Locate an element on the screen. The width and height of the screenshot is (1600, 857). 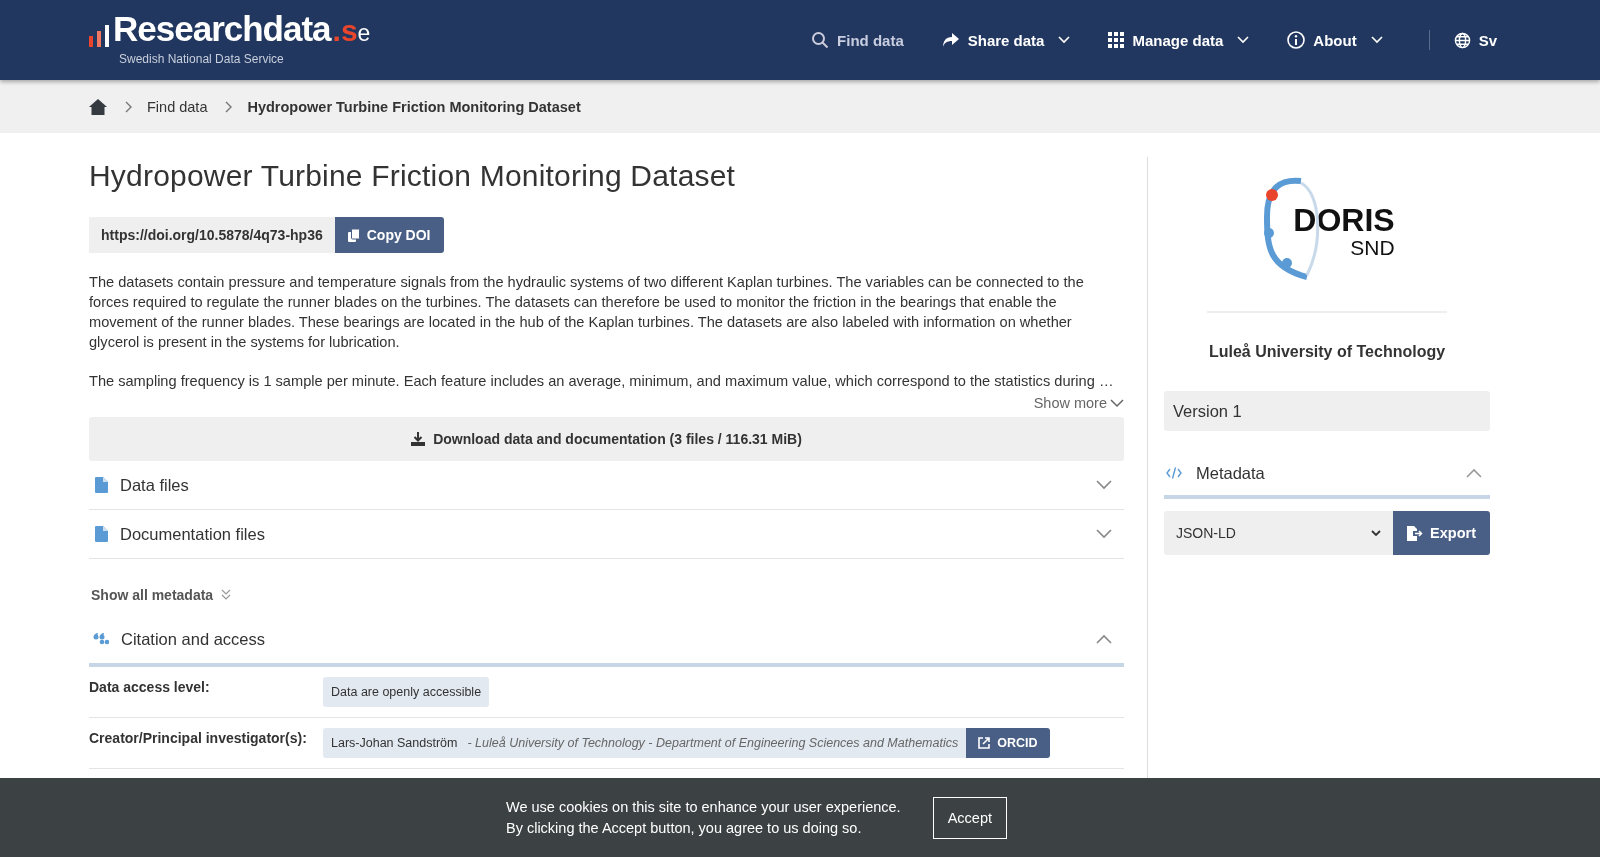
code-icon is located at coordinates (1174, 473).